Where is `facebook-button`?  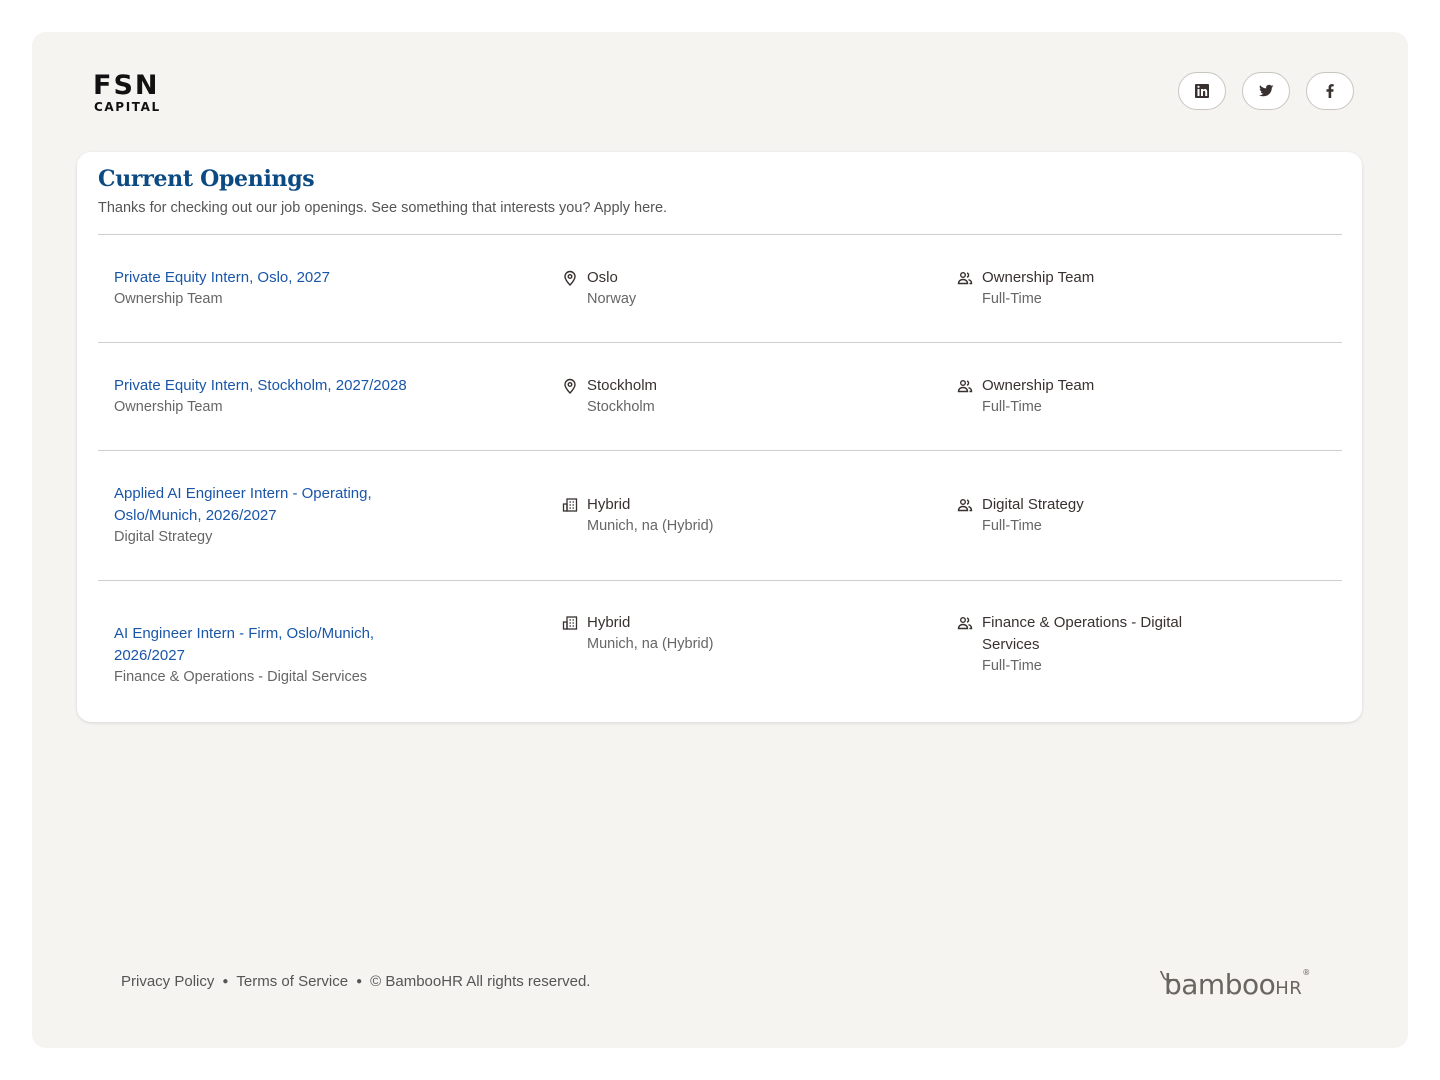
facebook-button is located at coordinates (1330, 91).